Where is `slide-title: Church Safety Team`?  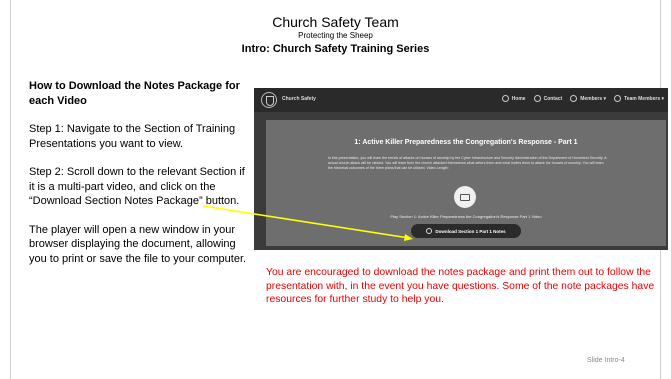 slide-title: Church Safety Team is located at coordinates (335, 22).